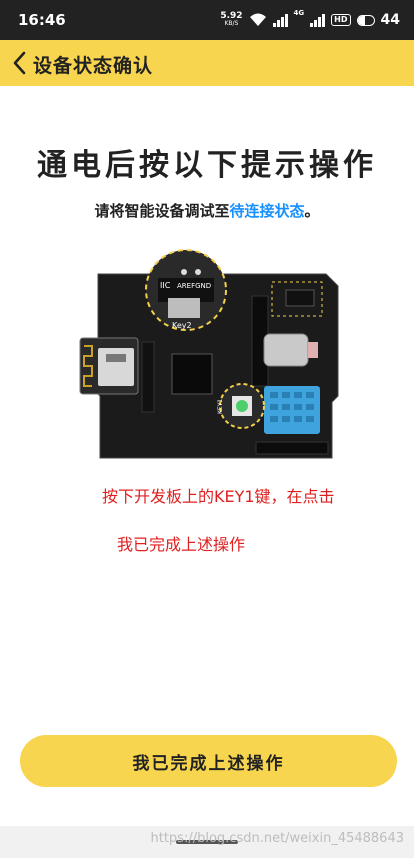 This screenshot has height=858, width=414. I want to click on instruction-line-1: 按下开发板上的KEY1键，在点击, so click(218, 496).